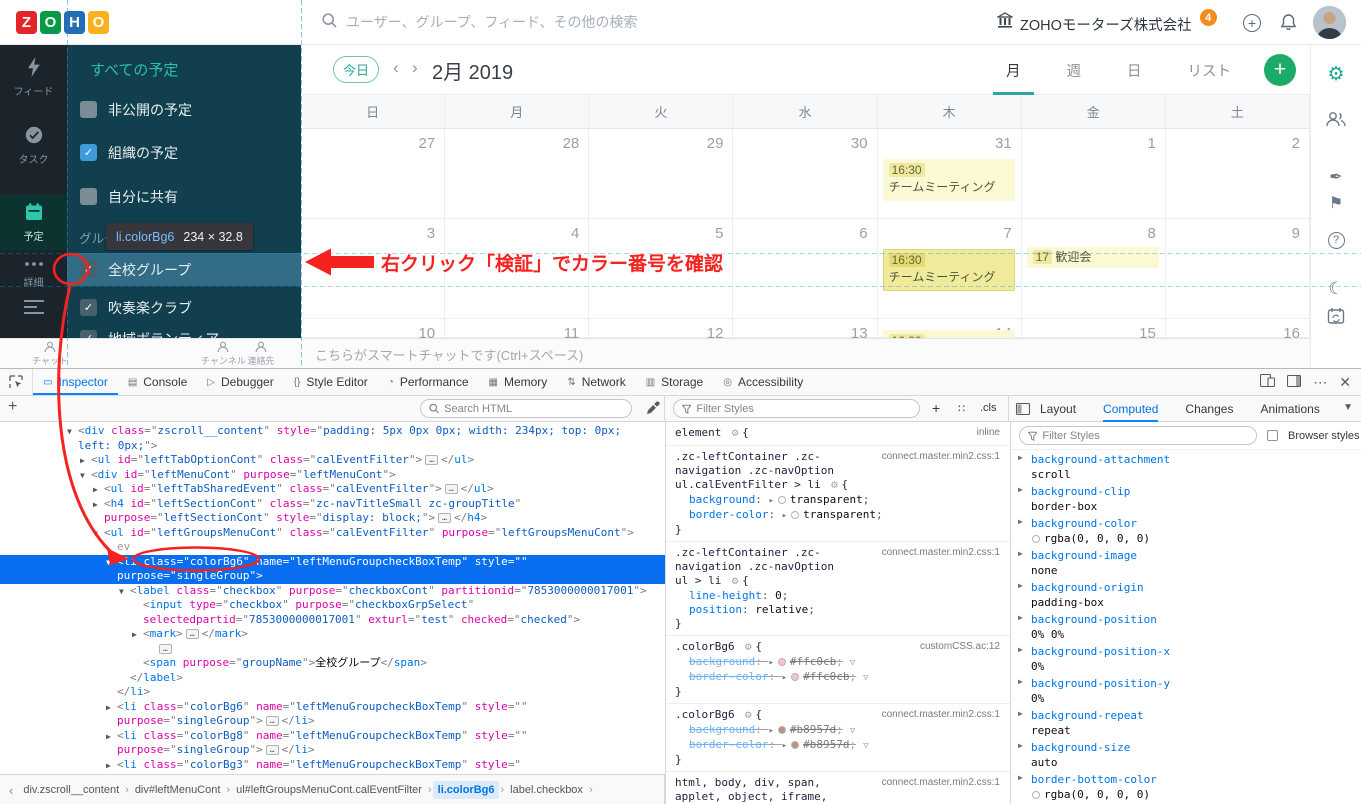  What do you see at coordinates (16, 382) in the screenshot?
I see `element-picker-icon` at bounding box center [16, 382].